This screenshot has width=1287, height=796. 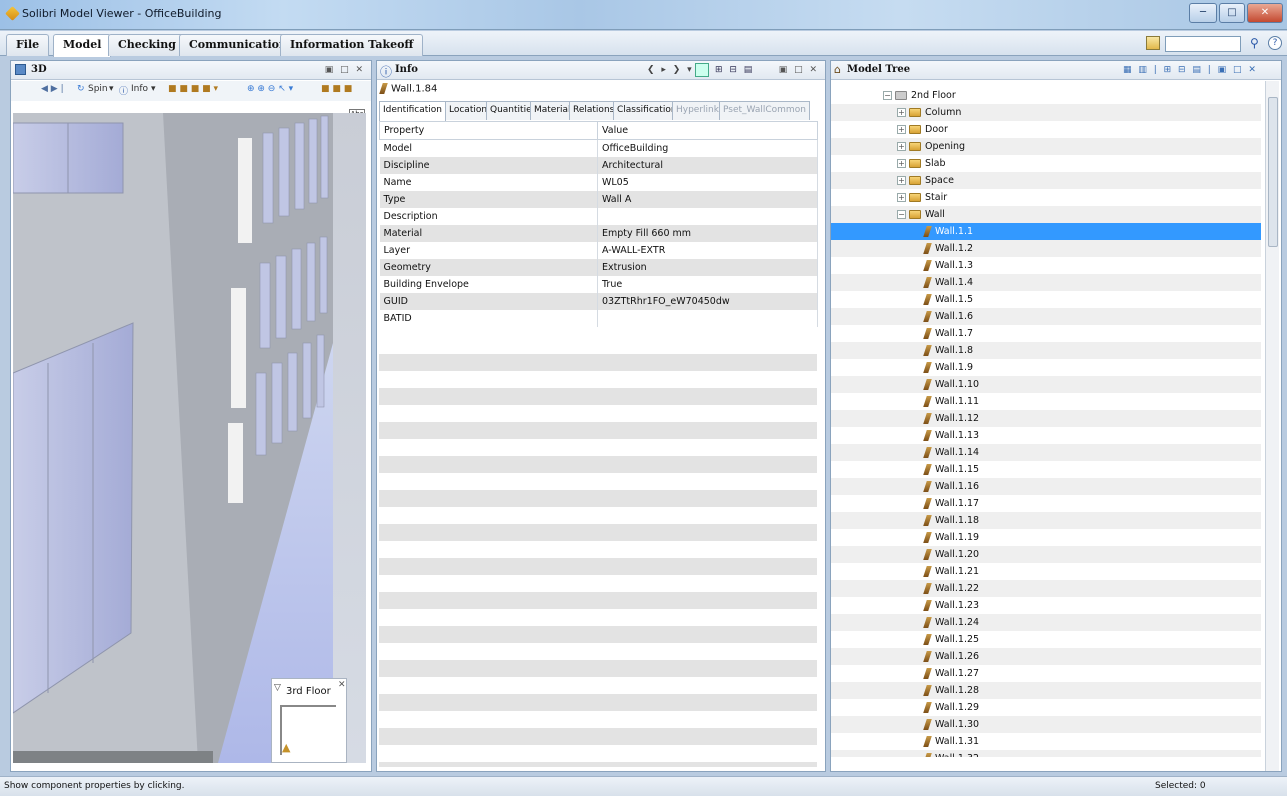 I want to click on minimize-button: ─, so click(x=1203, y=13).